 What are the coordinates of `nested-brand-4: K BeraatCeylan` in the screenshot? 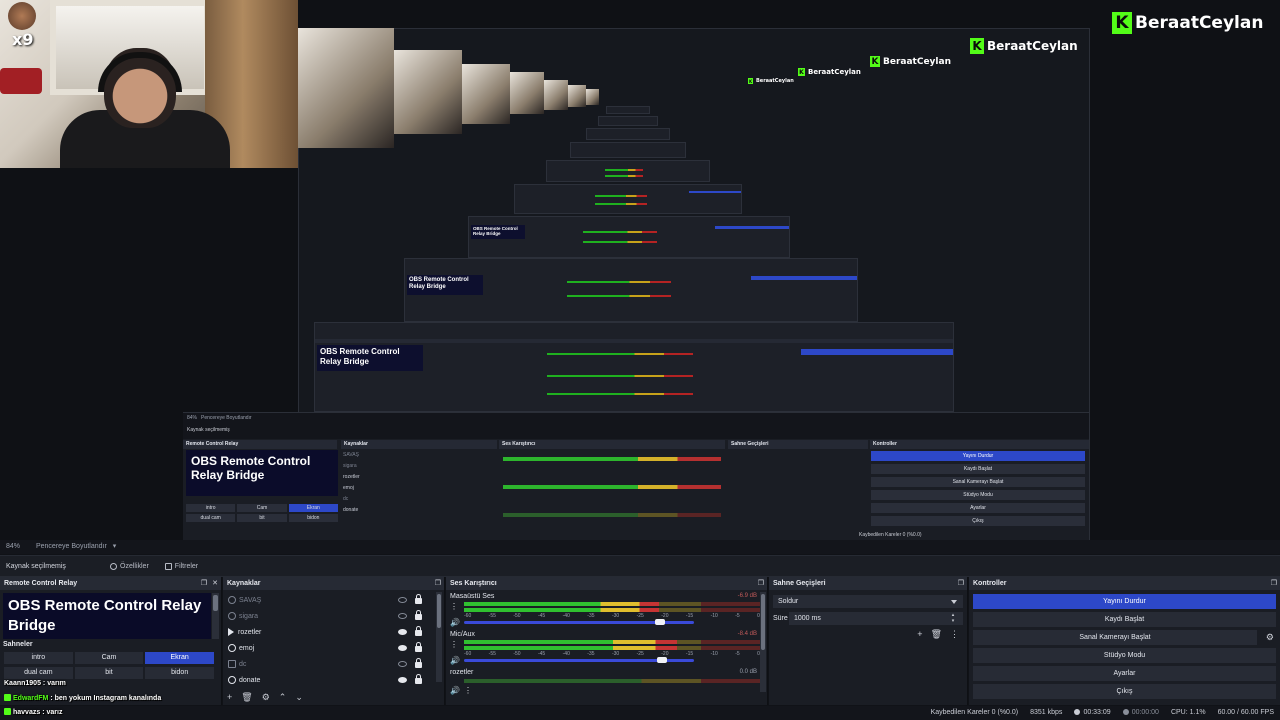 It's located at (771, 81).